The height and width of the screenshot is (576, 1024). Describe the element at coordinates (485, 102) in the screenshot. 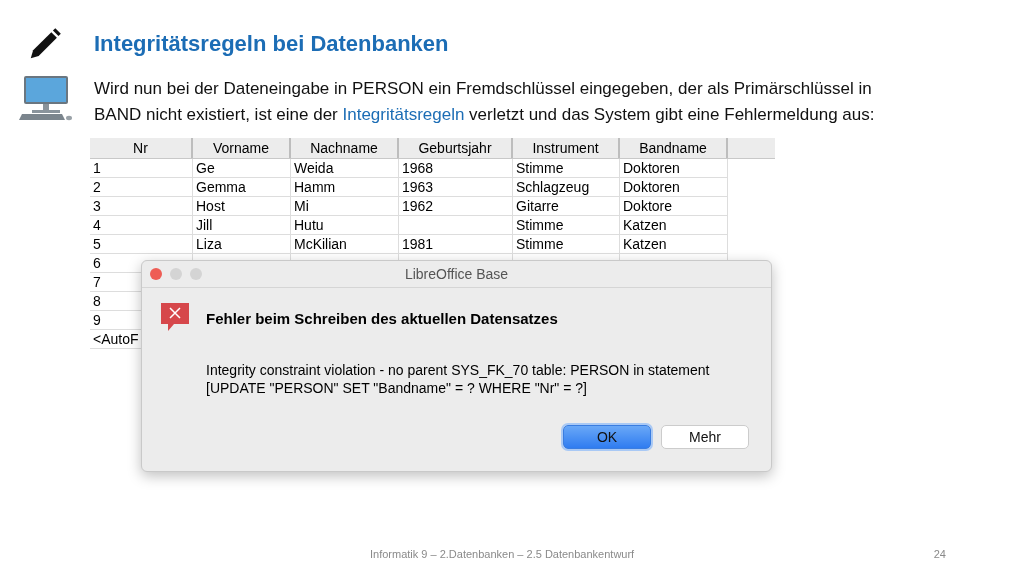

I see `slide-paragraph: Wird nun bei der Dateneingabe in PERSON ein Fremdschlüssel eingegeben, der als Primärschlüssel in BAND nicht existiert, ist eine der Integritätsregeln verletzt und das System gibt eine Fehlermeldung aus:` at that location.